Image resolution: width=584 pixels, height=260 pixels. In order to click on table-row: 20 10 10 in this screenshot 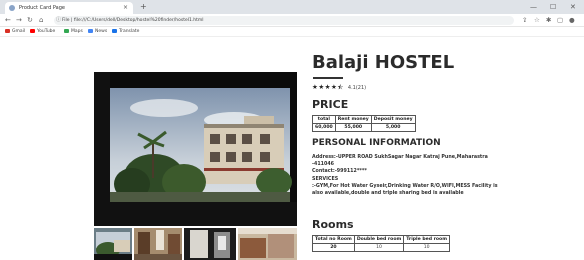, I will do `click(381, 247)`.